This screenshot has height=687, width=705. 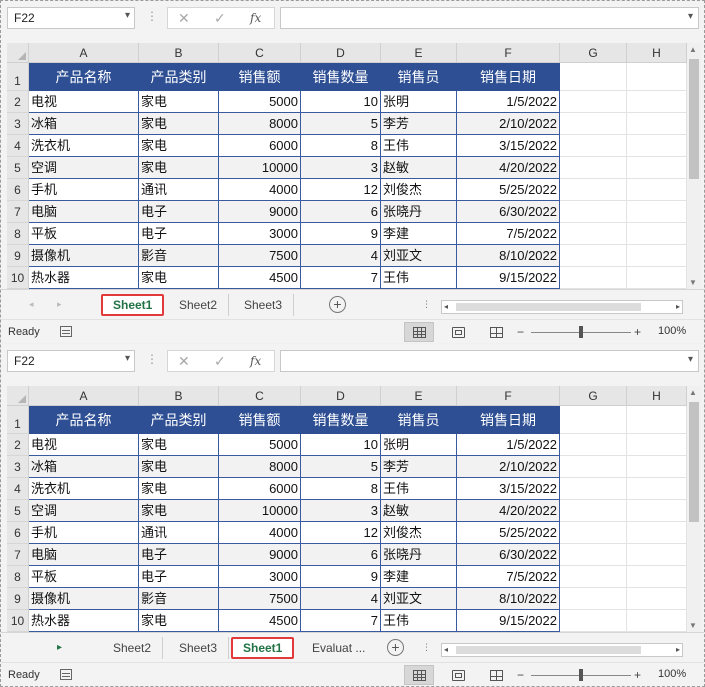 What do you see at coordinates (179, 420) in the screenshot?
I see `table-header-cell: 产品类别` at bounding box center [179, 420].